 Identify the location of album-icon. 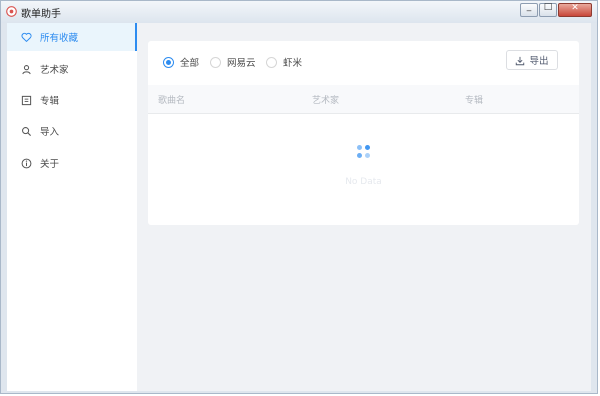
(26, 100).